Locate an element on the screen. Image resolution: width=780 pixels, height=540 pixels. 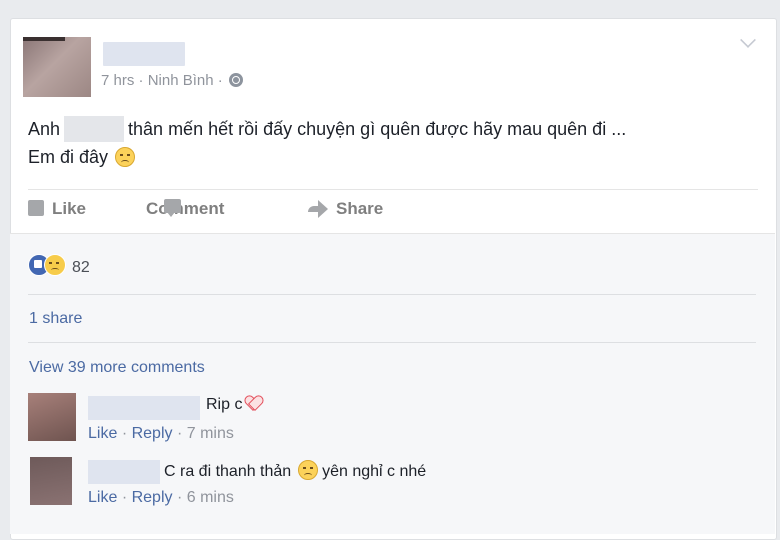
like-label: Like is located at coordinates (69, 208).